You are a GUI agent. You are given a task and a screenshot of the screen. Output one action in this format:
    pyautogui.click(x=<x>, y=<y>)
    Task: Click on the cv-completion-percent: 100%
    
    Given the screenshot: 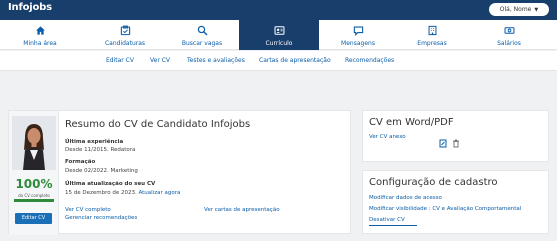 What is the action you would take?
    pyautogui.click(x=34, y=184)
    